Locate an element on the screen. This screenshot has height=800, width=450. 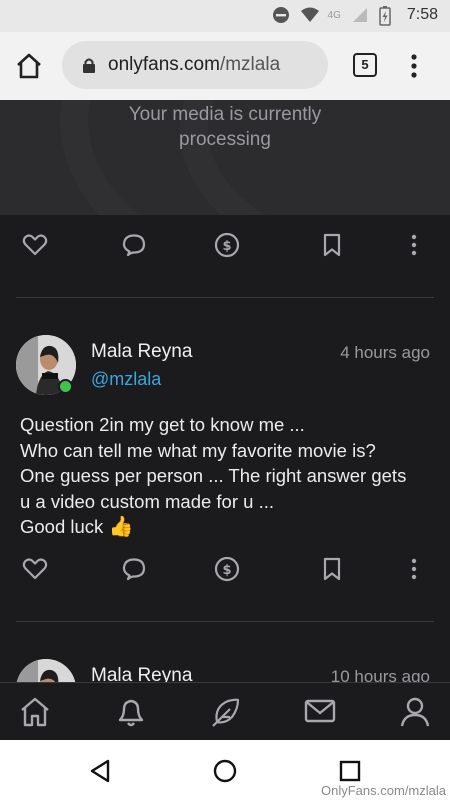
home-circle-icon is located at coordinates (225, 771).